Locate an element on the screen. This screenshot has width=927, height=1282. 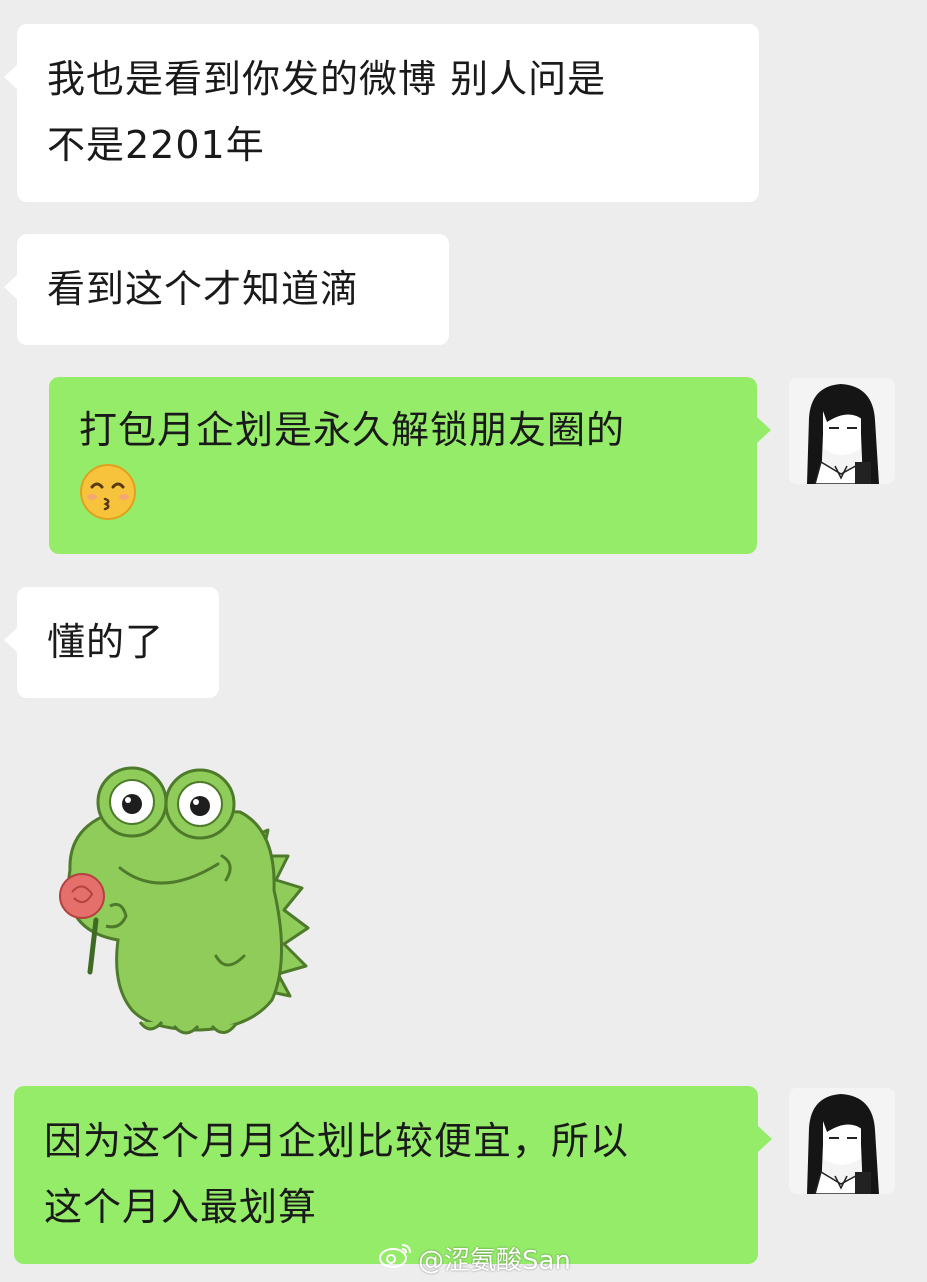
message-text-line: 不是2201年 is located at coordinates (156, 145).